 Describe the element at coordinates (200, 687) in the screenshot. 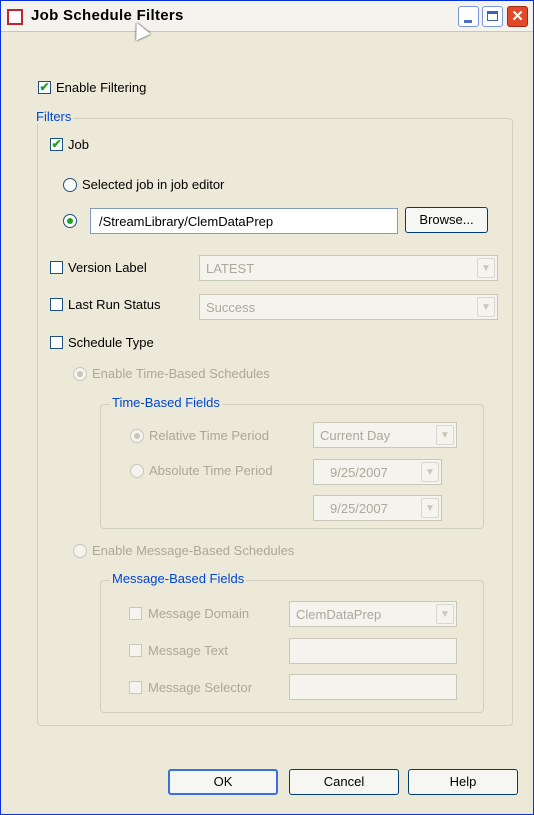

I see `message-selector-label: Message Selector` at that location.